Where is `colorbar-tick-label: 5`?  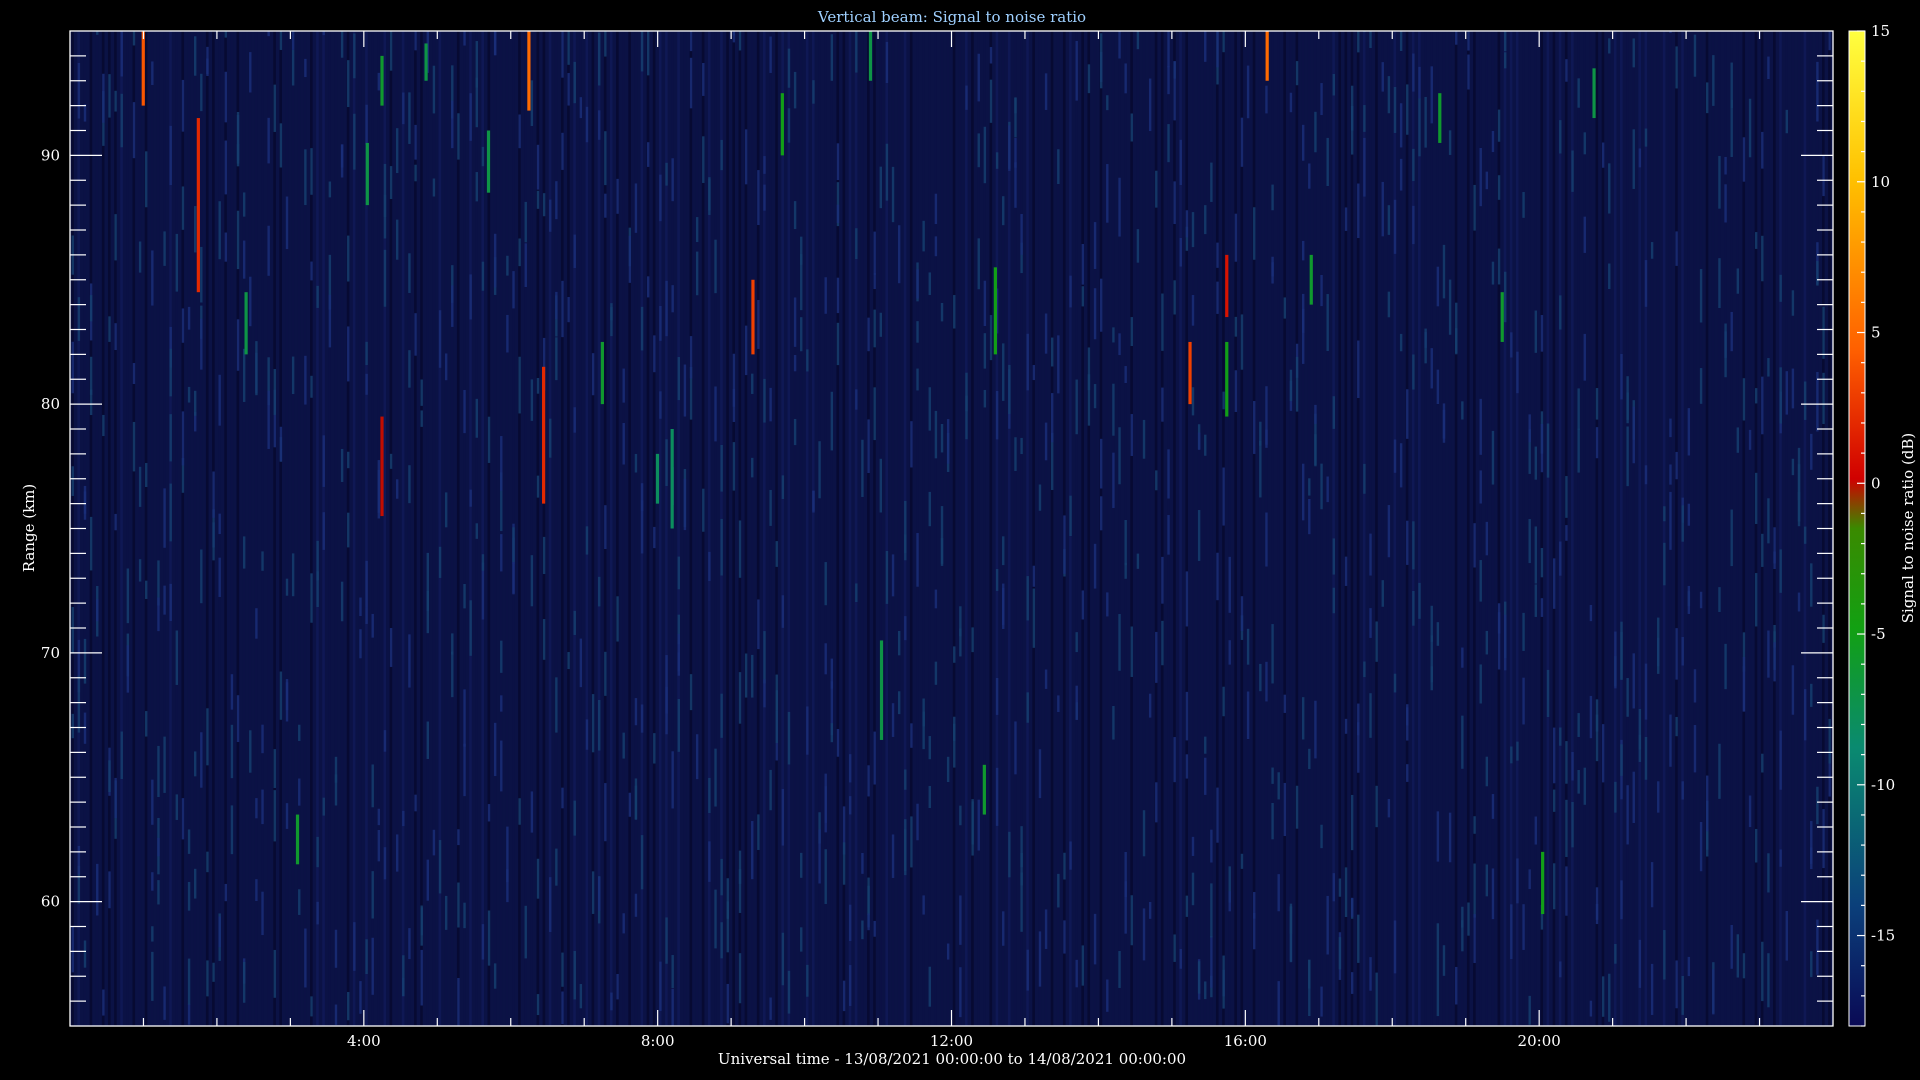
colorbar-tick-label: 5 is located at coordinates (1876, 333).